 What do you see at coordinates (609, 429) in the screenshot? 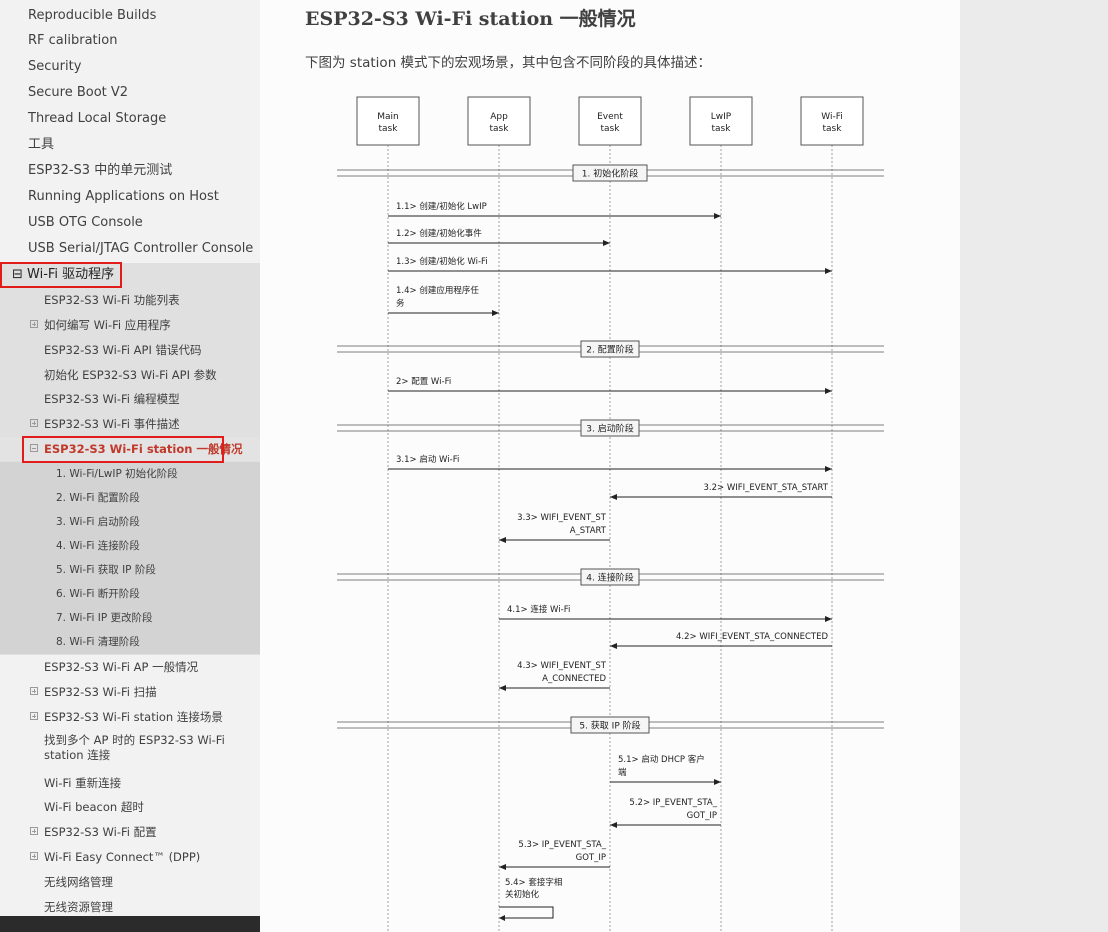
I see `phase-label: 3. 启动阶段` at bounding box center [609, 429].